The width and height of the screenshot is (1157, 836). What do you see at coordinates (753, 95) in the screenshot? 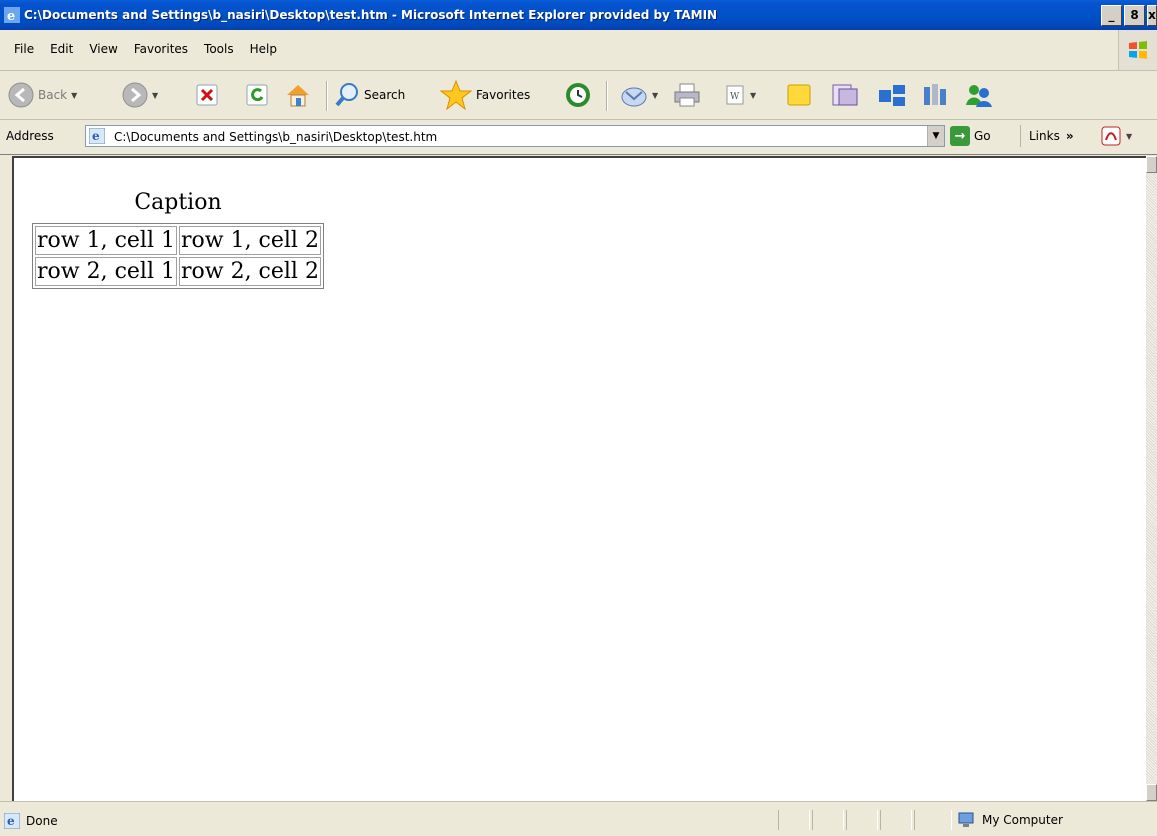
I see `edit-dropdown-icon: ▼` at bounding box center [753, 95].